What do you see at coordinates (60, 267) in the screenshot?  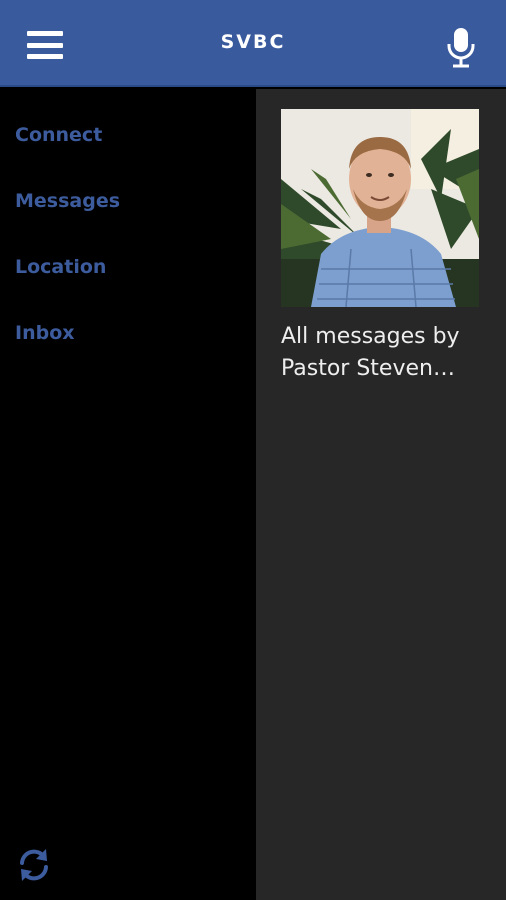 I see `sidebar-item-location: Location` at bounding box center [60, 267].